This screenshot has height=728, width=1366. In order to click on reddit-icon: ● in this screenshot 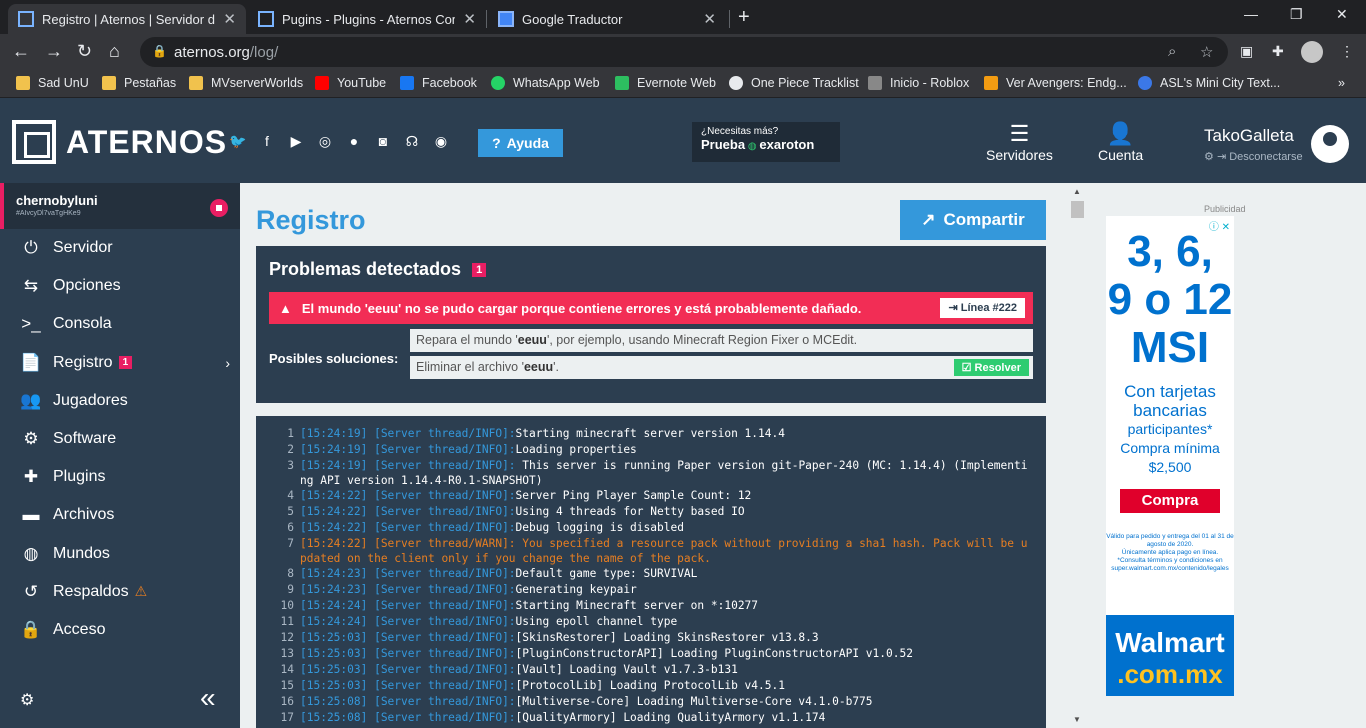, I will do `click(354, 142)`.